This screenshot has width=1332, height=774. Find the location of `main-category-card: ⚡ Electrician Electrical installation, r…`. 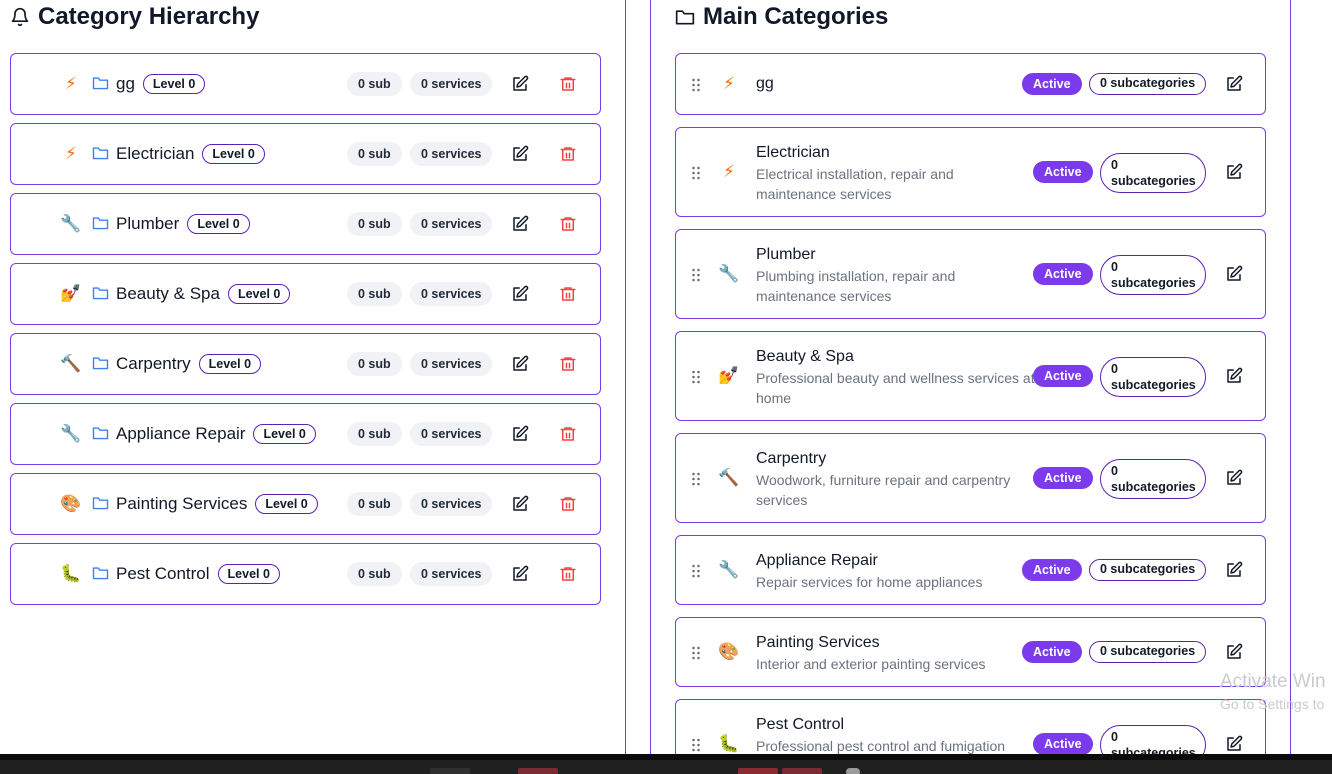

main-category-card: ⚡ Electrician Electrical installation, r… is located at coordinates (970, 172).